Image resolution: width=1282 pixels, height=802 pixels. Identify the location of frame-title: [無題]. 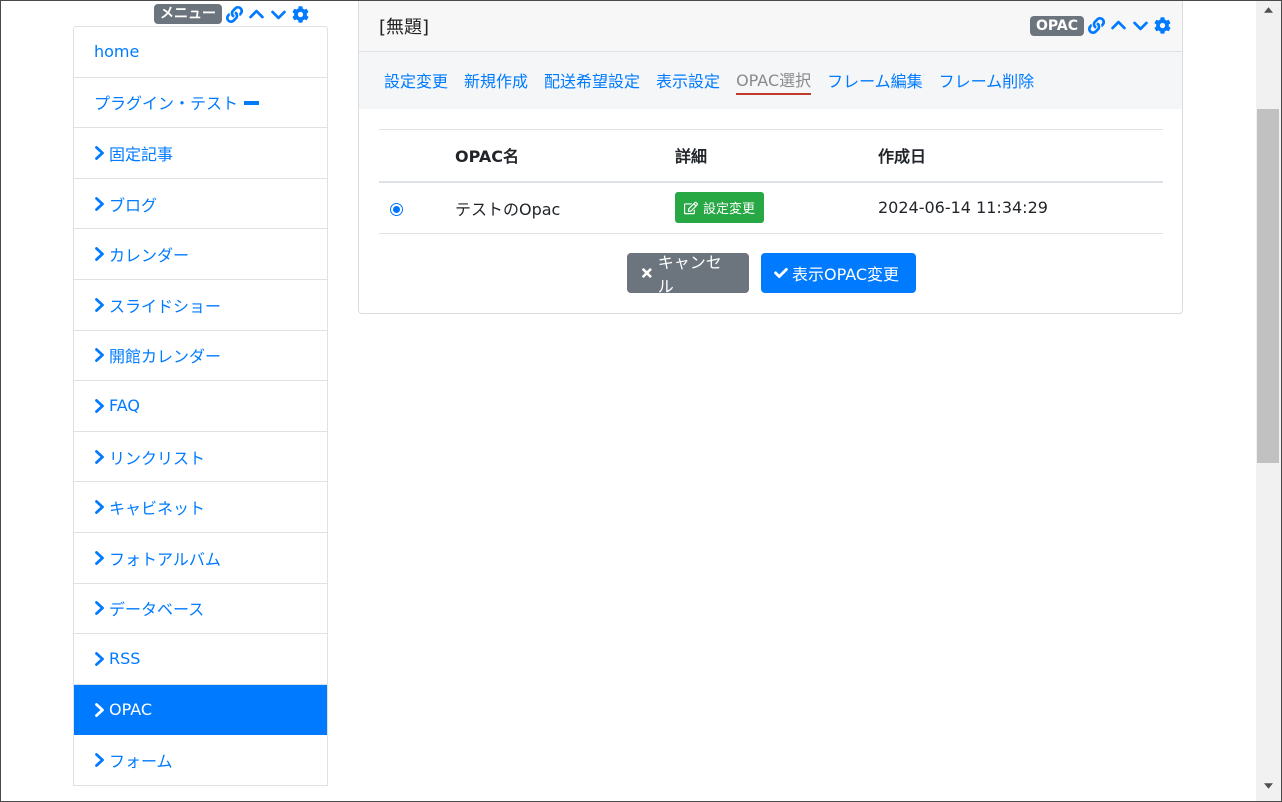
(404, 27).